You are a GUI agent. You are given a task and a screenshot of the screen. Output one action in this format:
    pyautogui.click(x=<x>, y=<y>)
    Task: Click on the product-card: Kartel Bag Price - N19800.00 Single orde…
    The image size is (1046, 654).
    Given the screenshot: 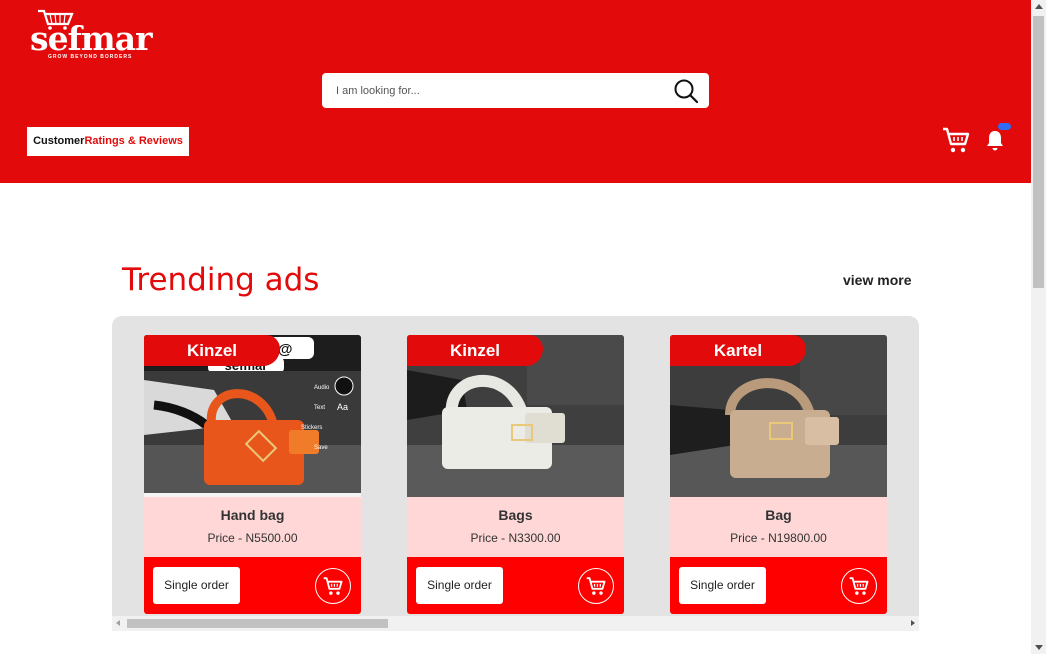 What is the action you would take?
    pyautogui.click(x=778, y=474)
    